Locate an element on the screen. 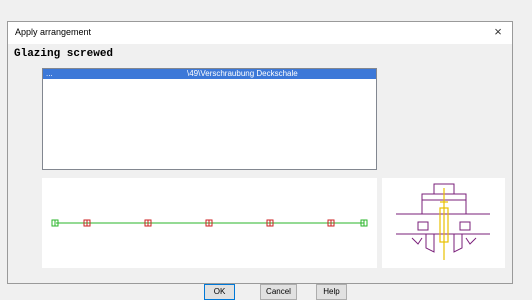  list-item: ... \49\Verschraubung Deckschale is located at coordinates (209, 74).